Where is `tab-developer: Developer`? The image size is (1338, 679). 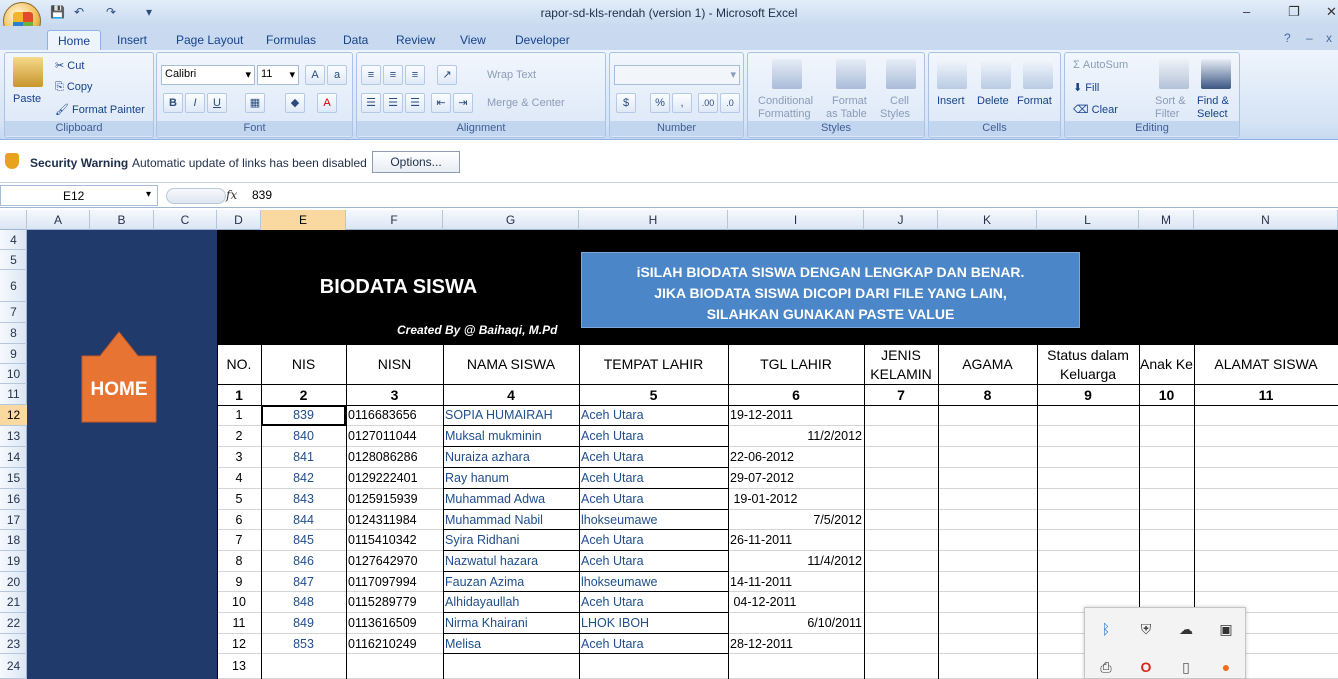
tab-developer: Developer is located at coordinates (542, 40).